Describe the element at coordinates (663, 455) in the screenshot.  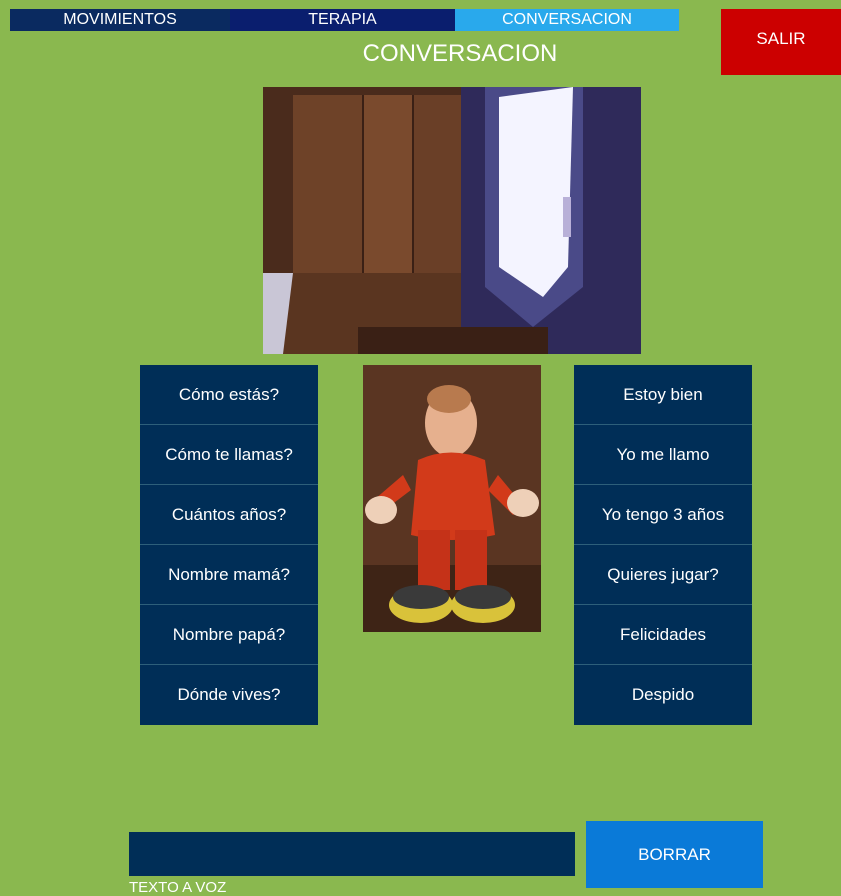
I see `answer-button-yo-me-llamo: Yo me llamo` at that location.